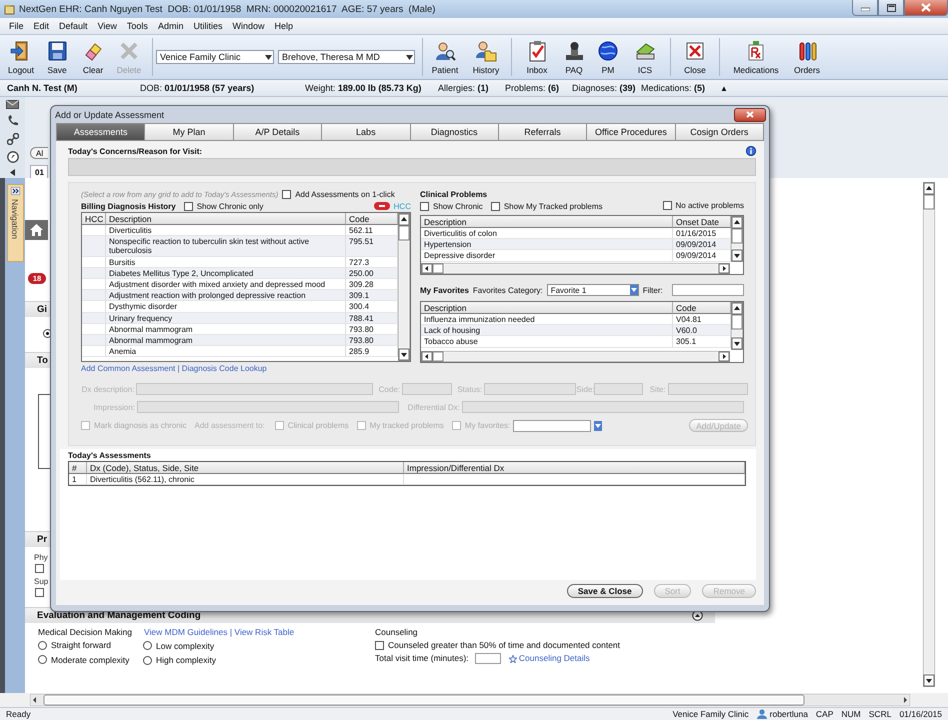  Describe the element at coordinates (215, 57) in the screenshot. I see `location-dropdown: Venice Family Clinic` at that location.